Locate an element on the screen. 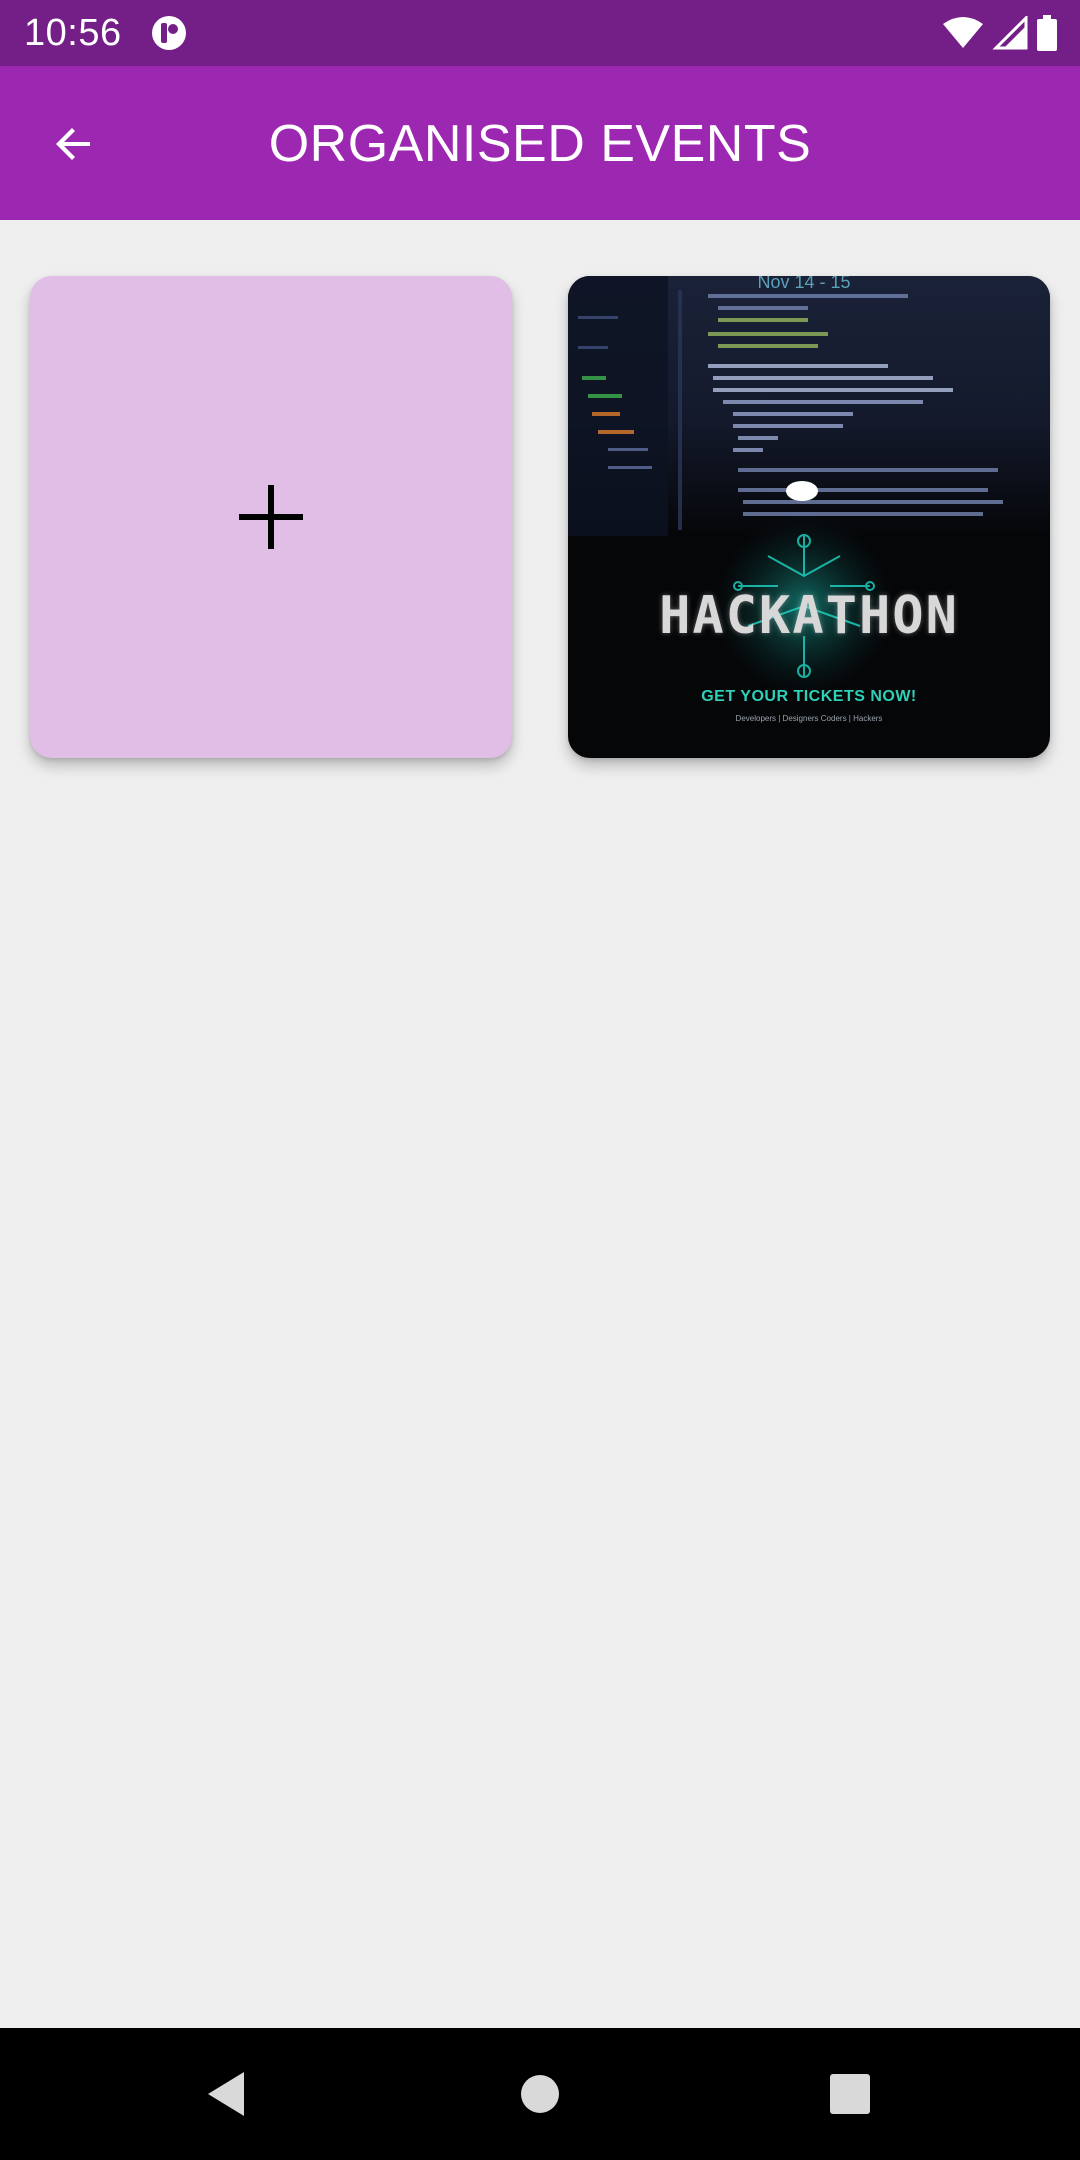  back-nav-icon is located at coordinates (226, 2094).